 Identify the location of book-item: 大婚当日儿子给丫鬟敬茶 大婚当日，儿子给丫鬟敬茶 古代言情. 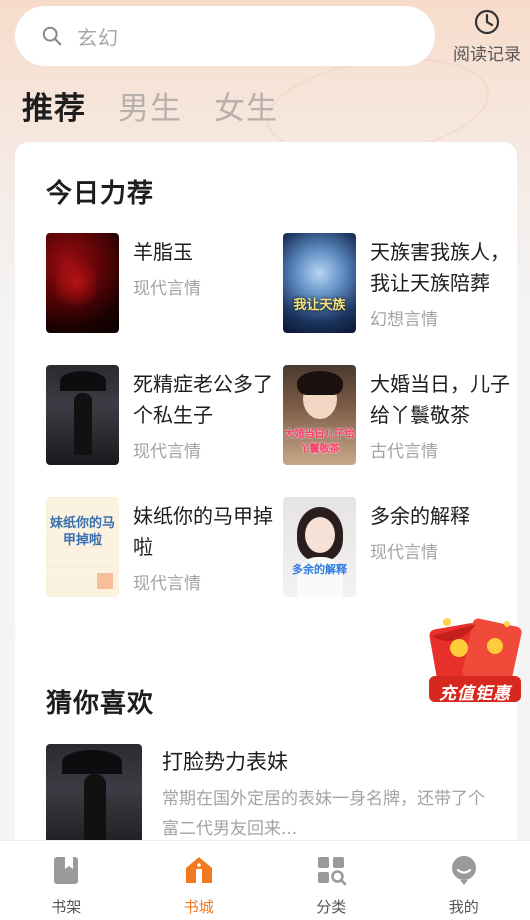
(398, 415).